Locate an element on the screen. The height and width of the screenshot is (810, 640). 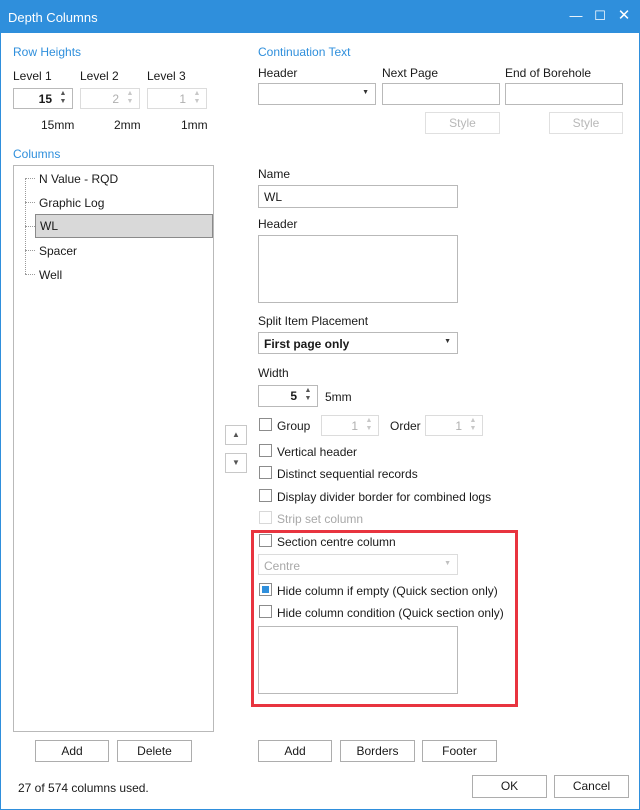
section-centre-label: Section centre column is located at coordinates (336, 542).